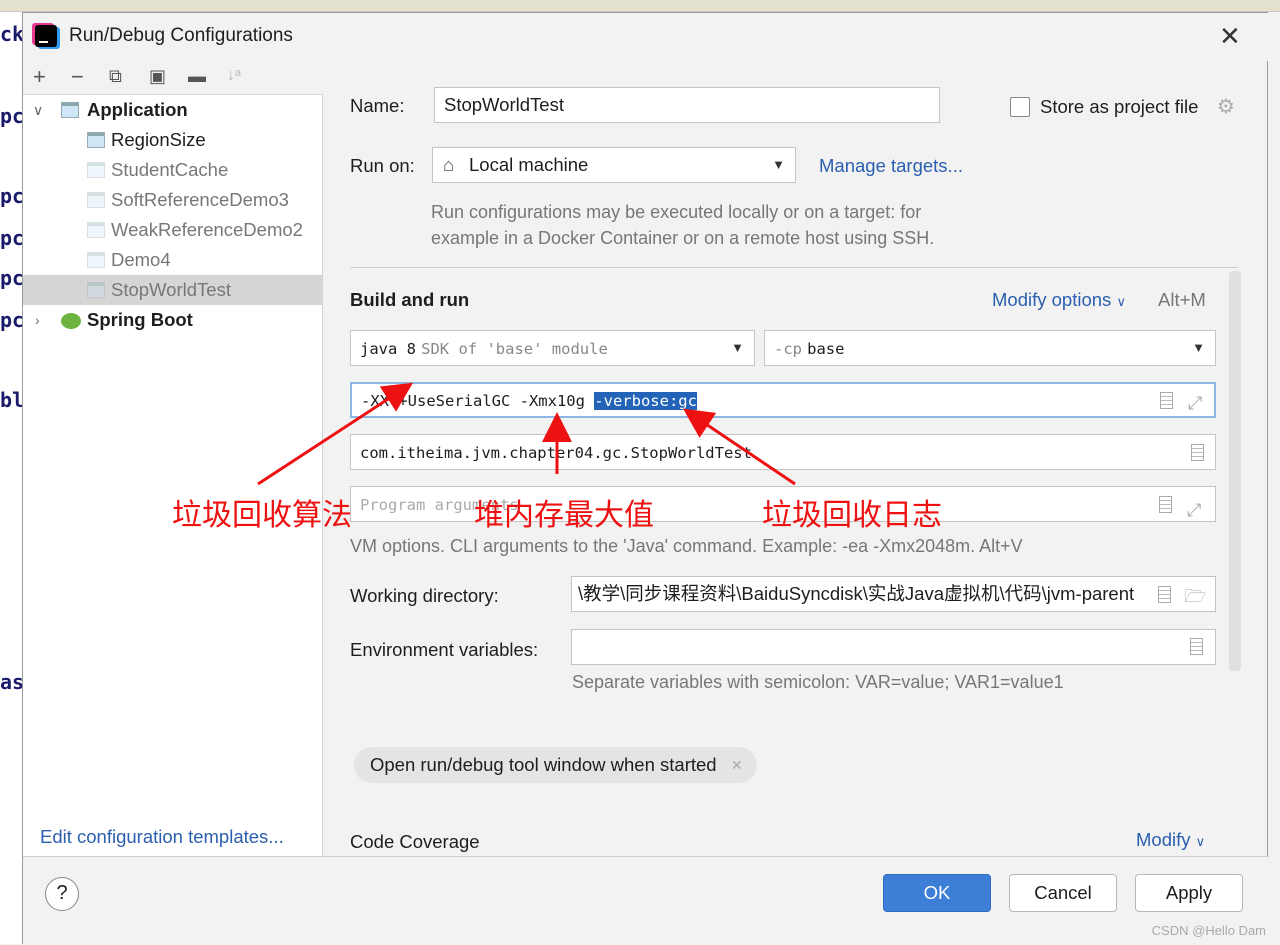 Image resolution: width=1280 pixels, height=945 pixels. I want to click on annotation-gc-log: 垃圾回收日志, so click(852, 515).